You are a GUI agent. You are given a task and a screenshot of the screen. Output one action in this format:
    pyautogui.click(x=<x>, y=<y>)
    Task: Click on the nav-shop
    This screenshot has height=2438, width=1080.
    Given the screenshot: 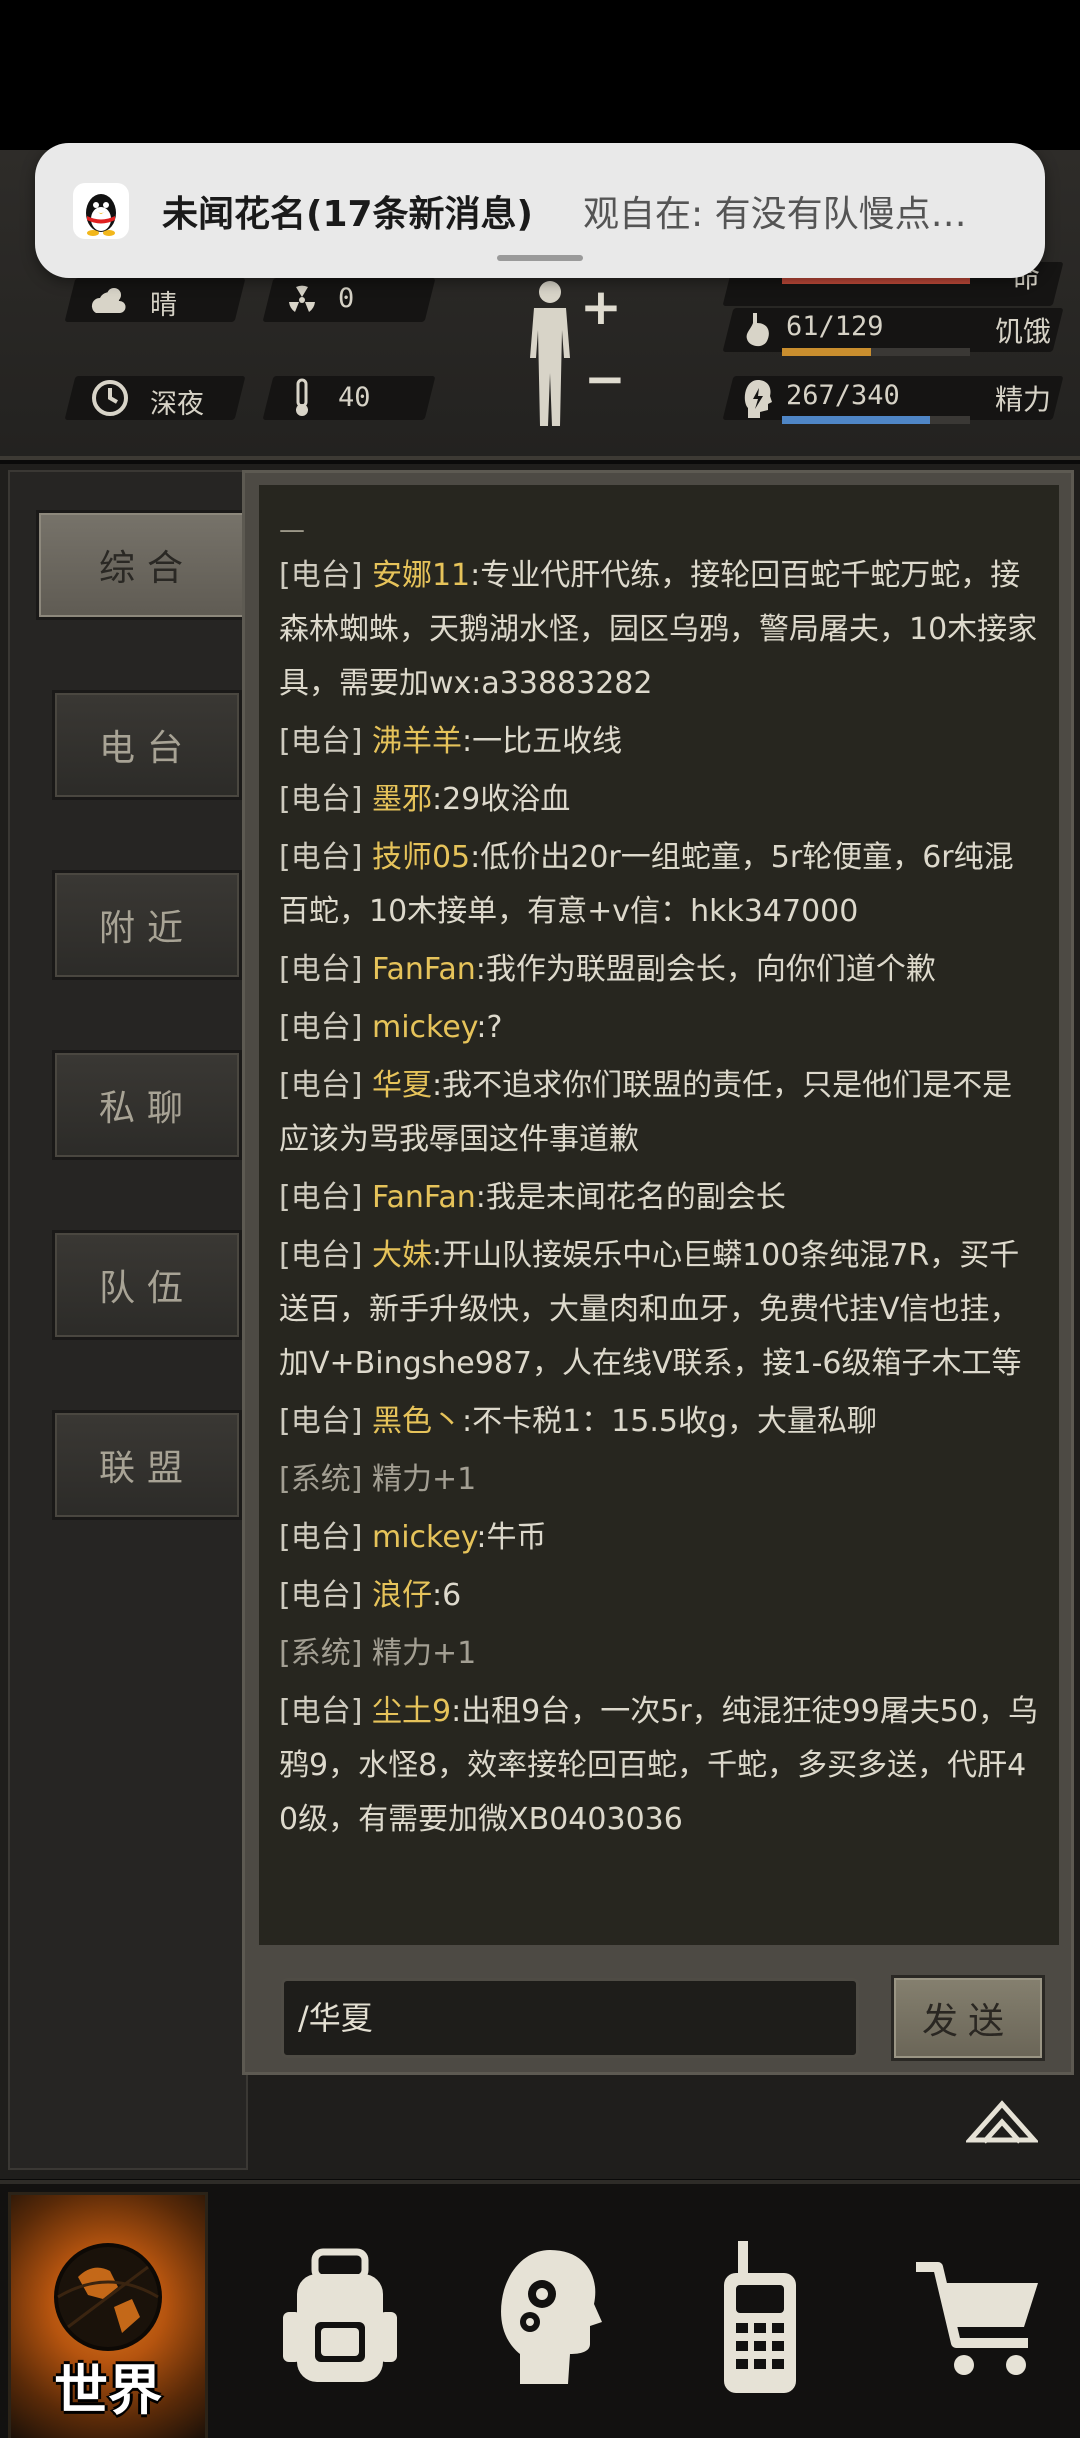 What is the action you would take?
    pyautogui.click(x=980, y=2315)
    